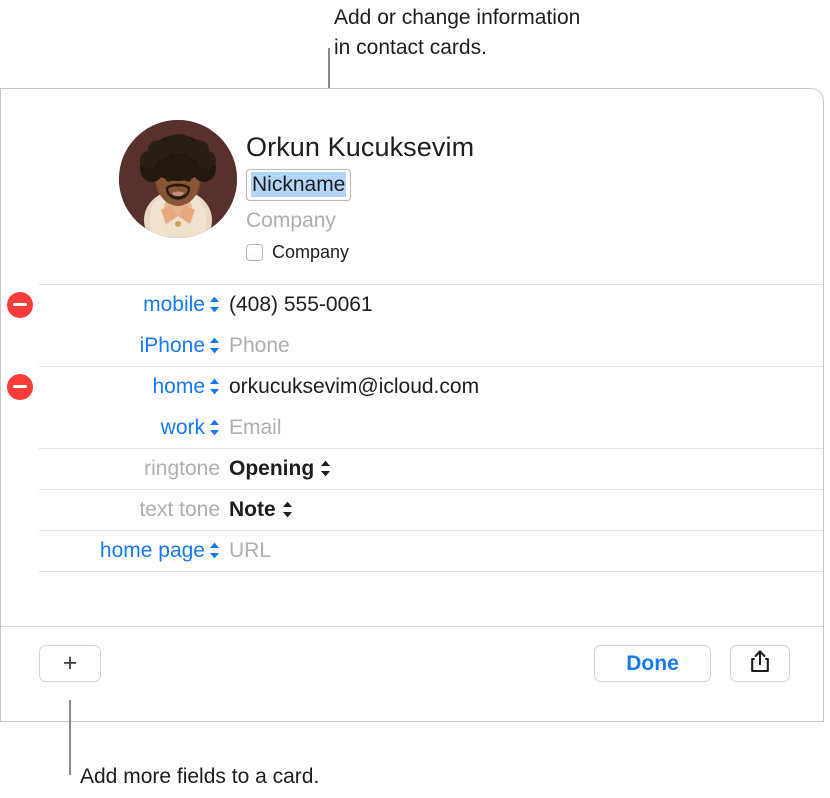 The image size is (830, 798). I want to click on field-row-ringtone: ringtone Opening, so click(412, 468).